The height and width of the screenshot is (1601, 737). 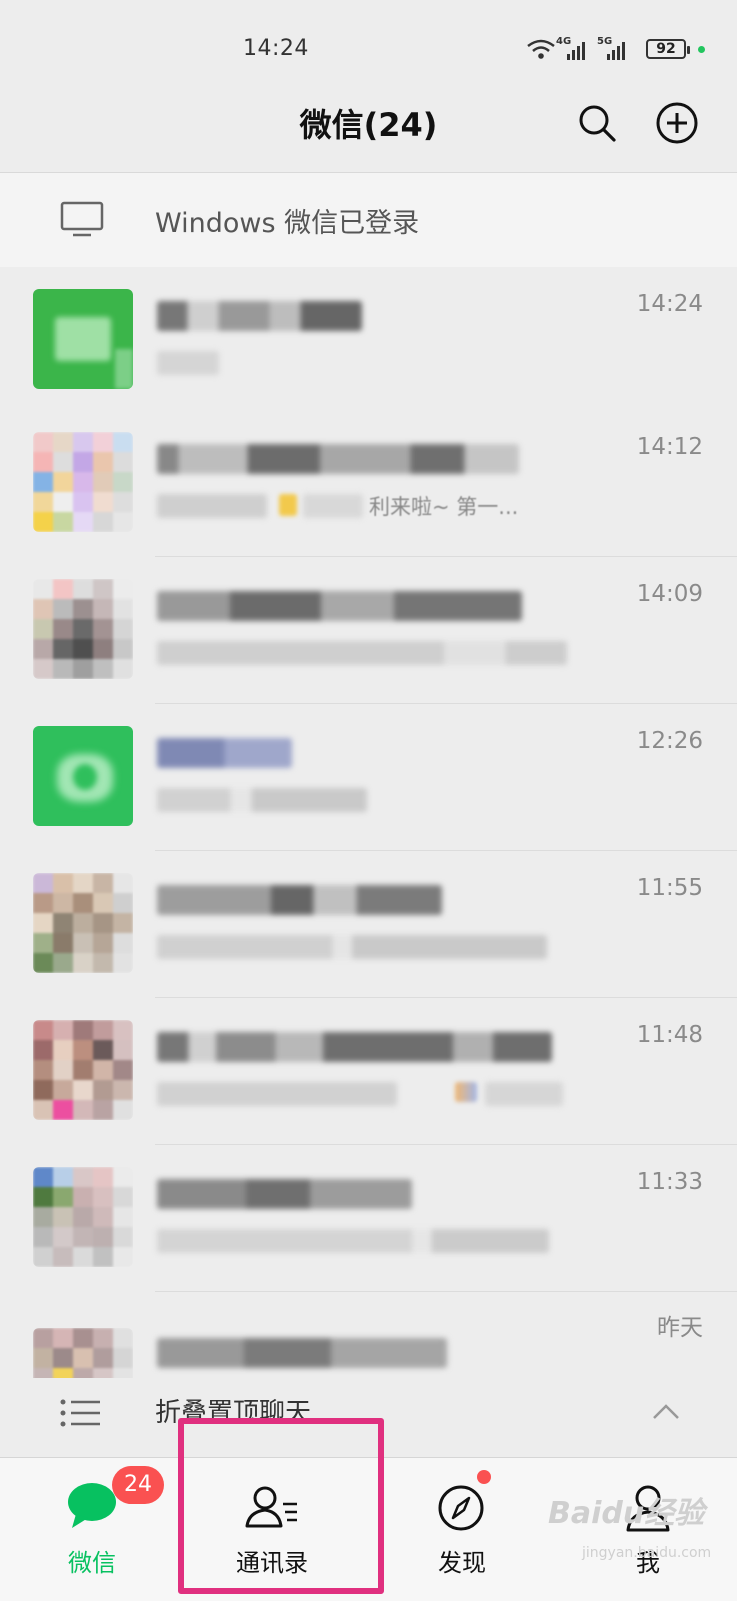 I want to click on chat-row: 11:55, so click(x=368, y=924).